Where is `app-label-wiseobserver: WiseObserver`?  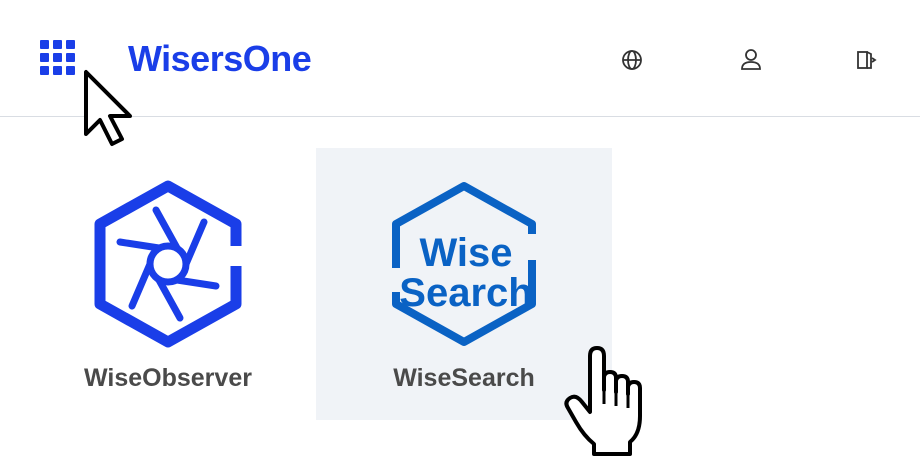 app-label-wiseobserver: WiseObserver is located at coordinates (168, 378).